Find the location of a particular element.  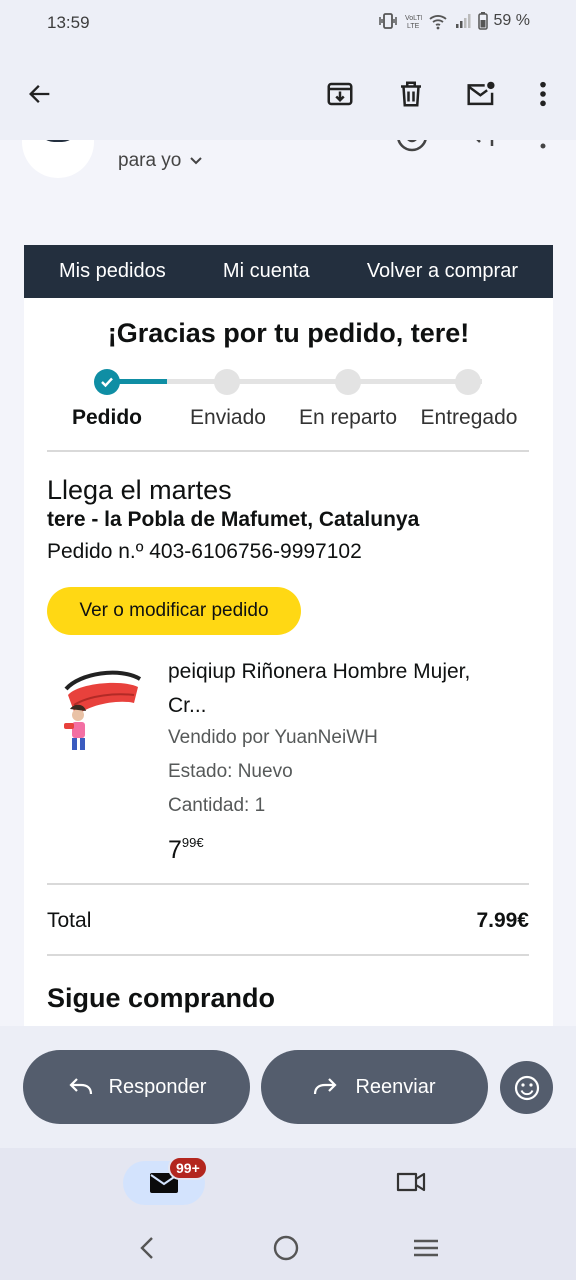

nav-recents-icon is located at coordinates (426, 1248).